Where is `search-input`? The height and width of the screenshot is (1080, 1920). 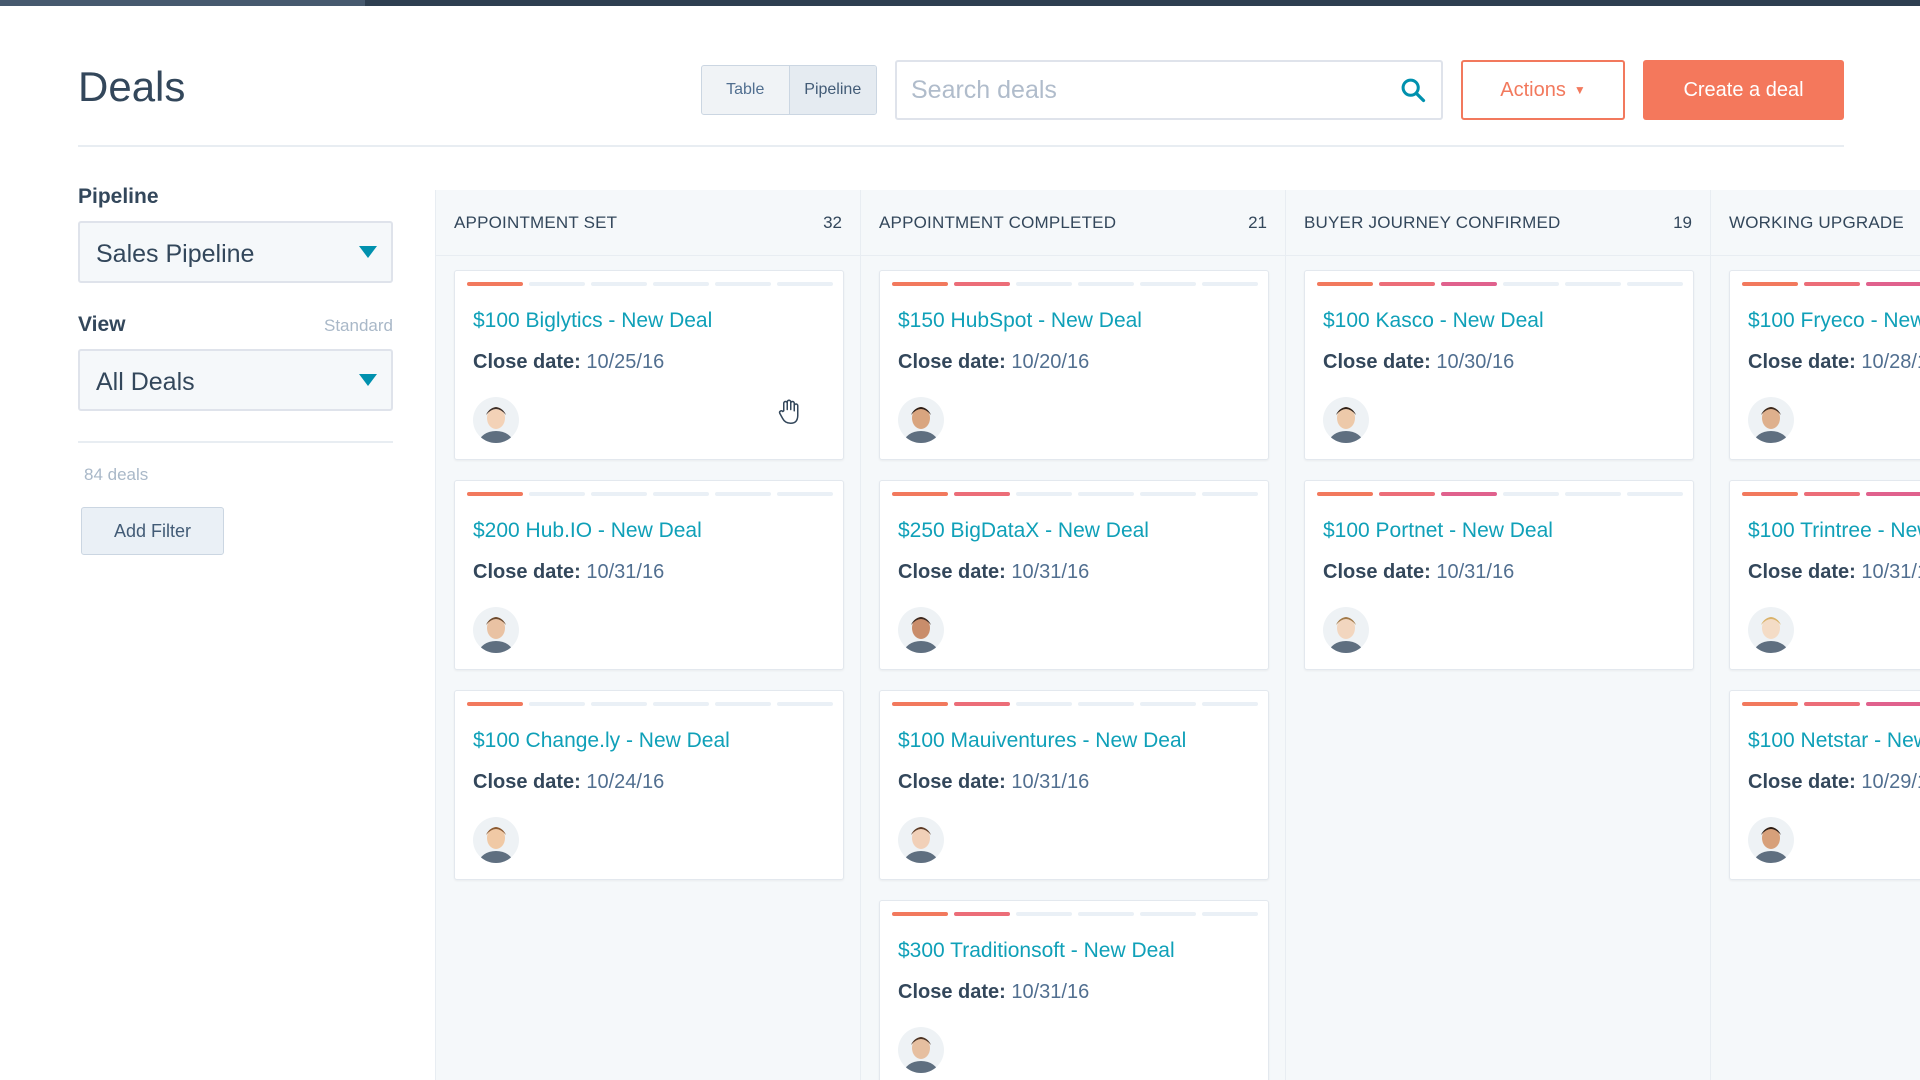
search-input is located at coordinates (1151, 90).